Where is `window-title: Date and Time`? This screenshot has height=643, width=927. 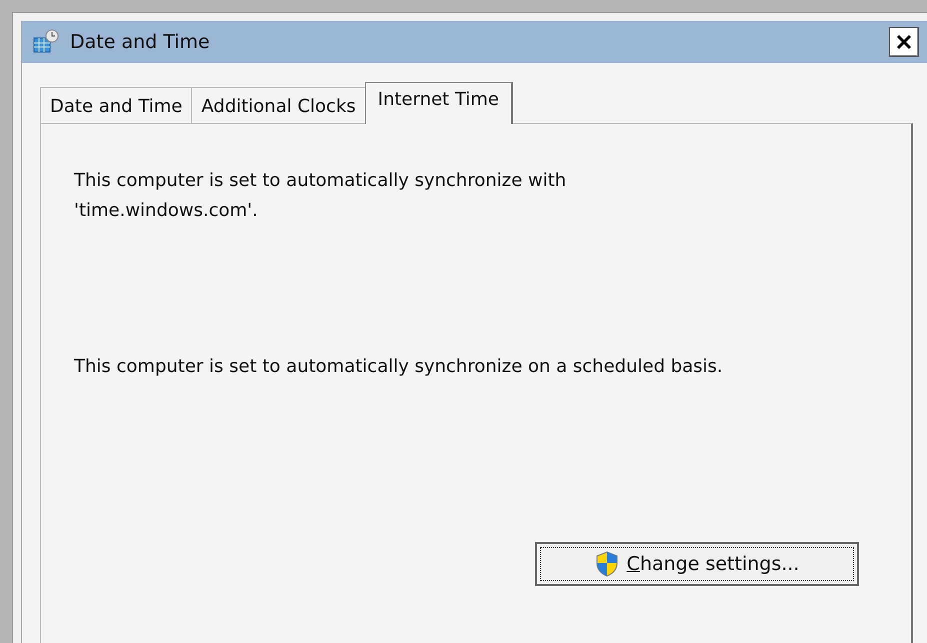
window-title: Date and Time is located at coordinates (140, 42).